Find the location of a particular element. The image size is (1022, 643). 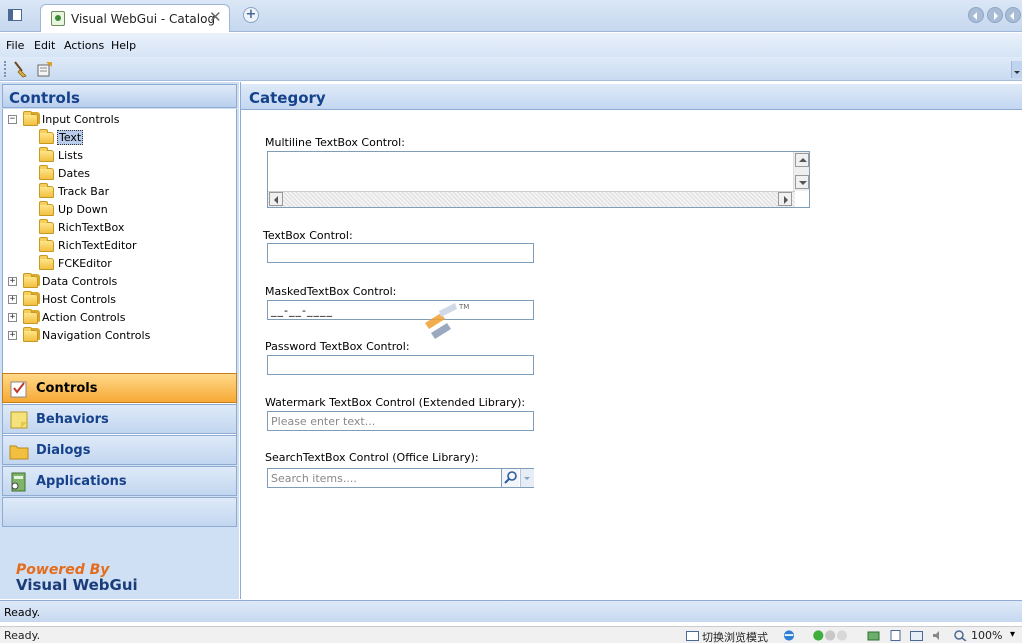

window-mode-icon is located at coordinates (916, 635).